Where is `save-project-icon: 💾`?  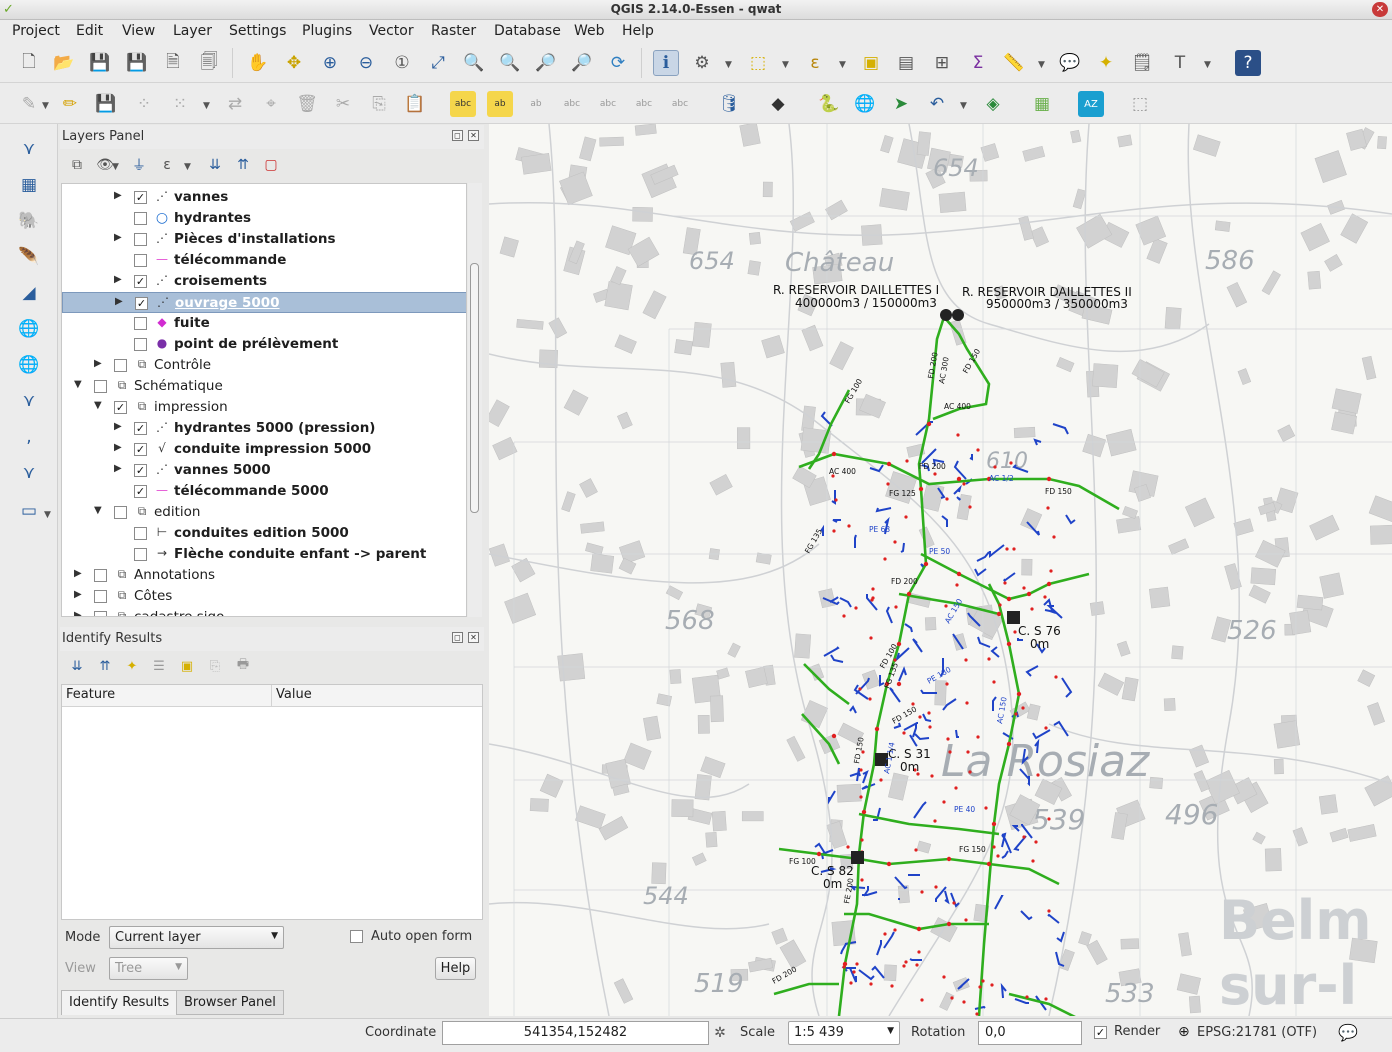
save-project-icon: 💾 is located at coordinates (100, 63).